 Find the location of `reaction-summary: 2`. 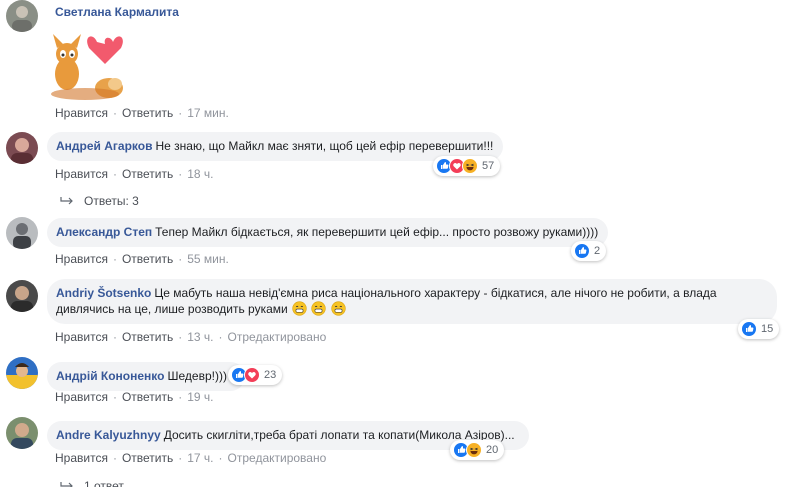

reaction-summary: 2 is located at coordinates (589, 251).